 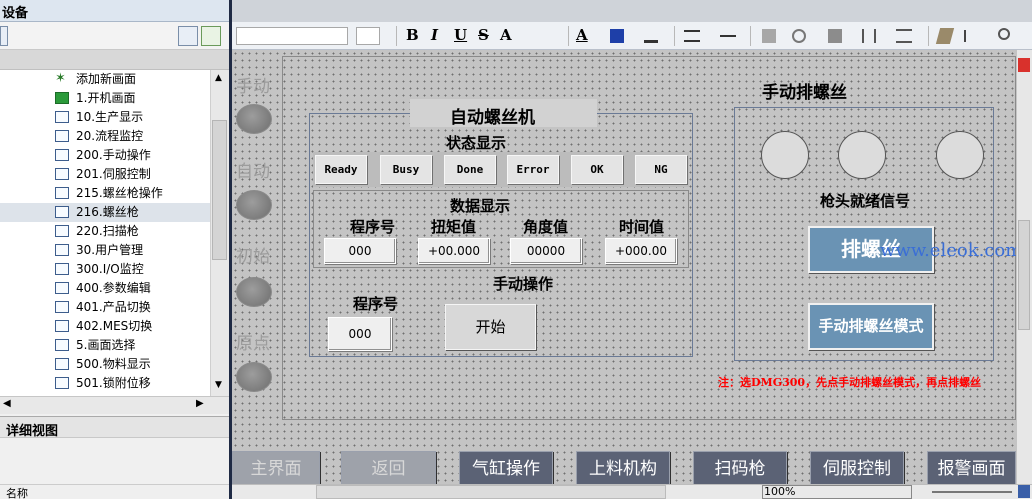 I want to click on align-icon, so click(x=769, y=36).